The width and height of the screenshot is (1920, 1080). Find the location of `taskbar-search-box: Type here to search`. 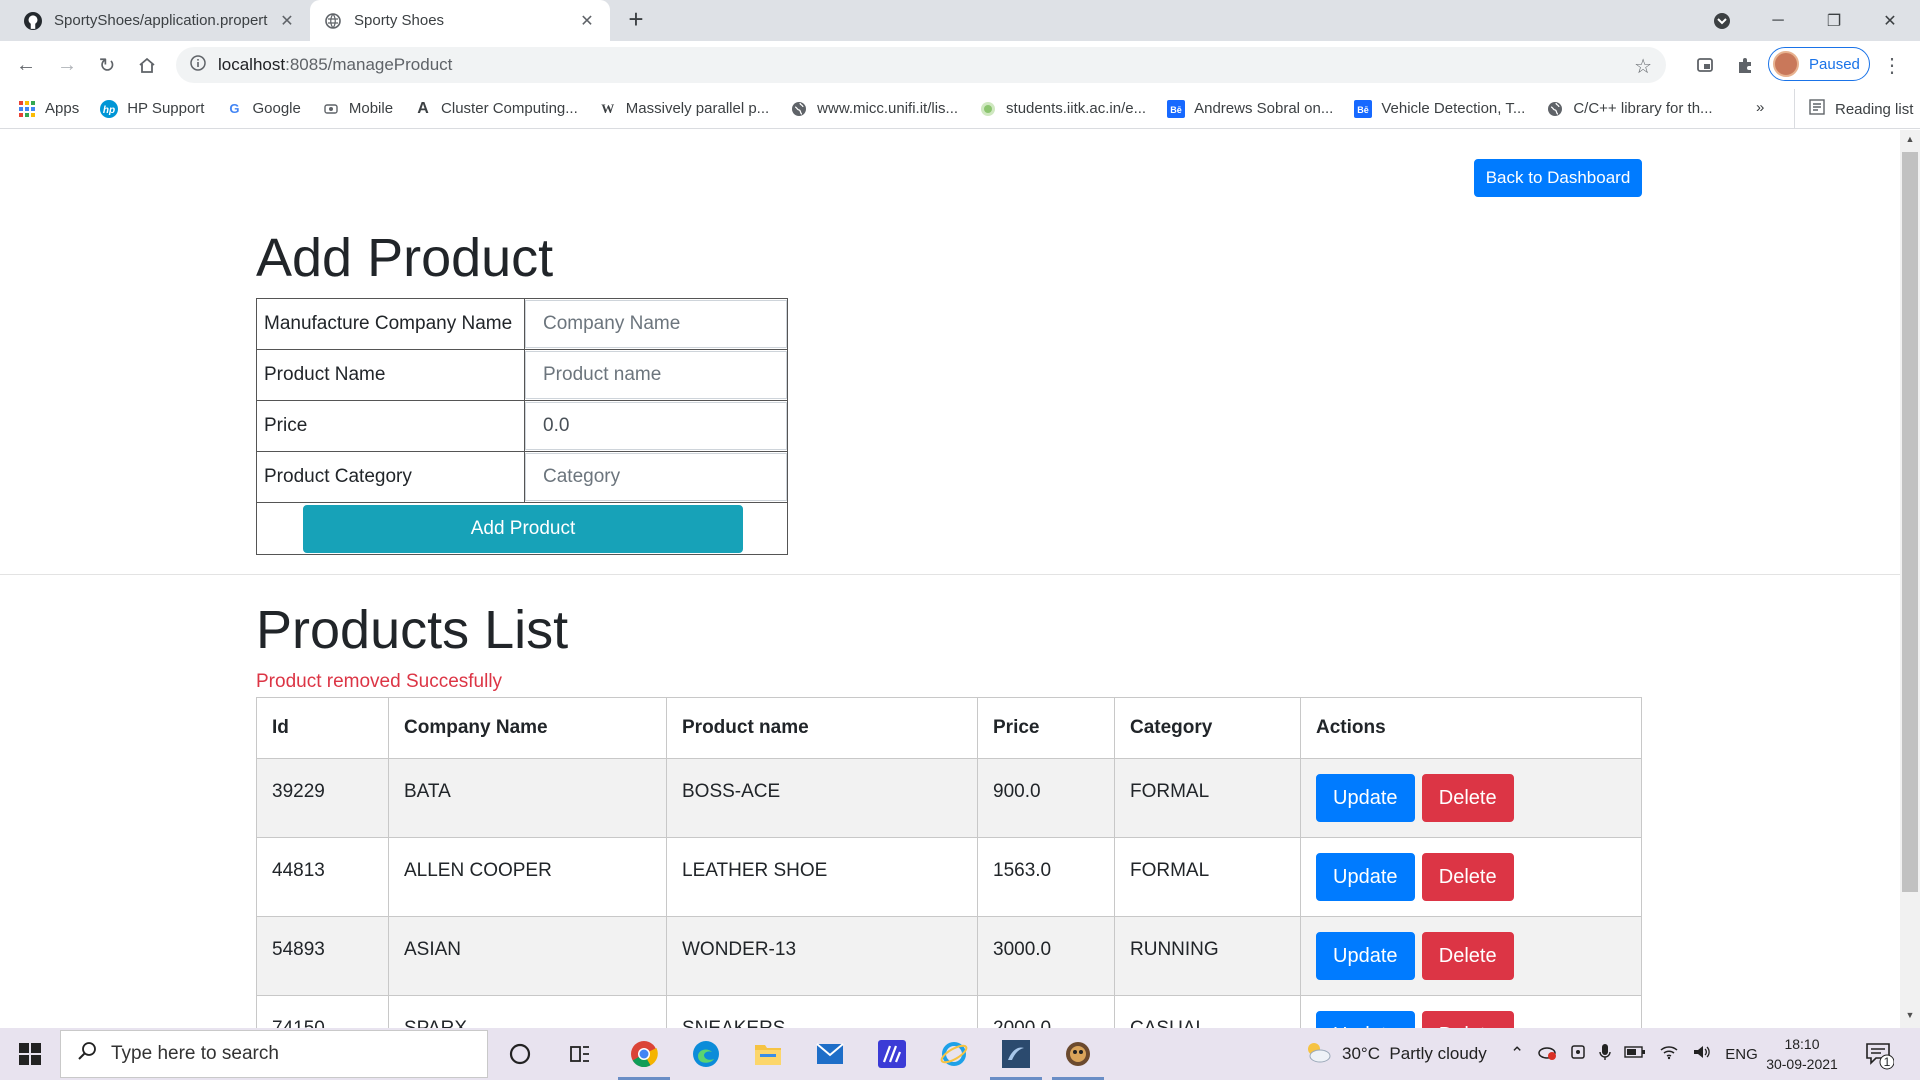

taskbar-search-box: Type here to search is located at coordinates (274, 1054).